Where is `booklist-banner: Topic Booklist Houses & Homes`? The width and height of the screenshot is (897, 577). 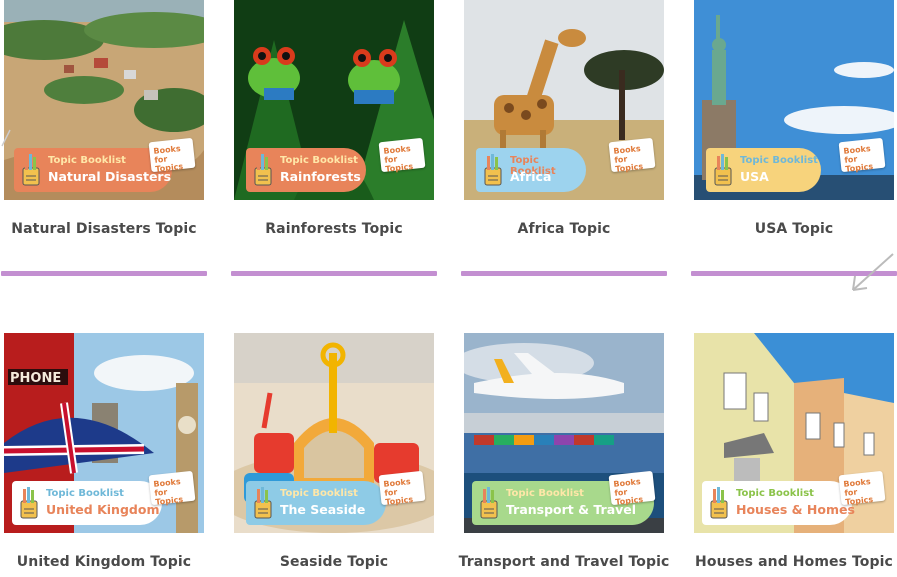
booklist-banner: Topic Booklist Houses & Homes is located at coordinates (778, 503).